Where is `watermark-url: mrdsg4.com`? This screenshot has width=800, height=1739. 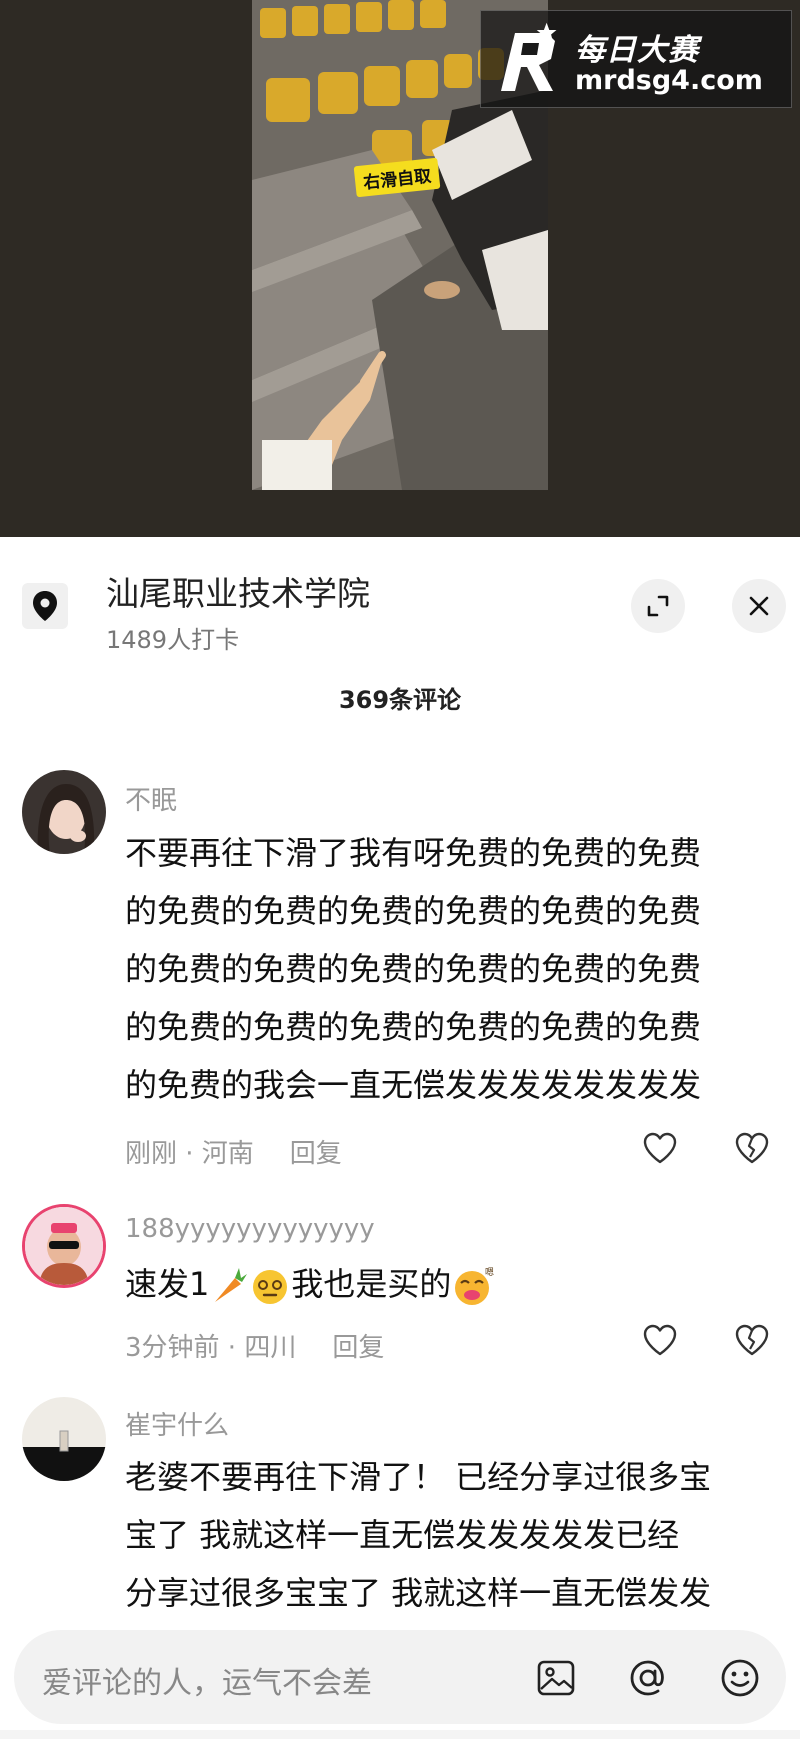 watermark-url: mrdsg4.com is located at coordinates (669, 80).